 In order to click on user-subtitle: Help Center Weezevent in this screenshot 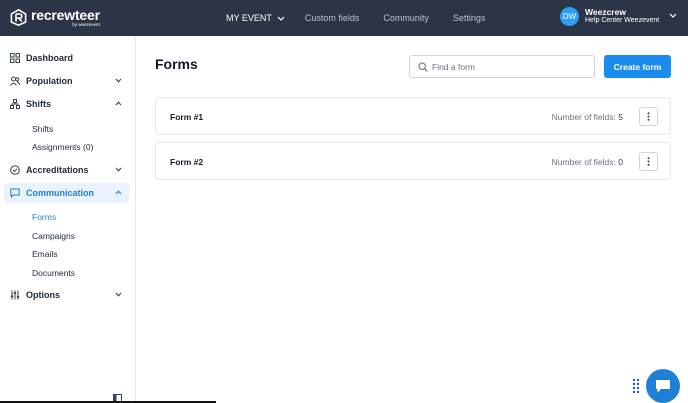, I will do `click(622, 21)`.